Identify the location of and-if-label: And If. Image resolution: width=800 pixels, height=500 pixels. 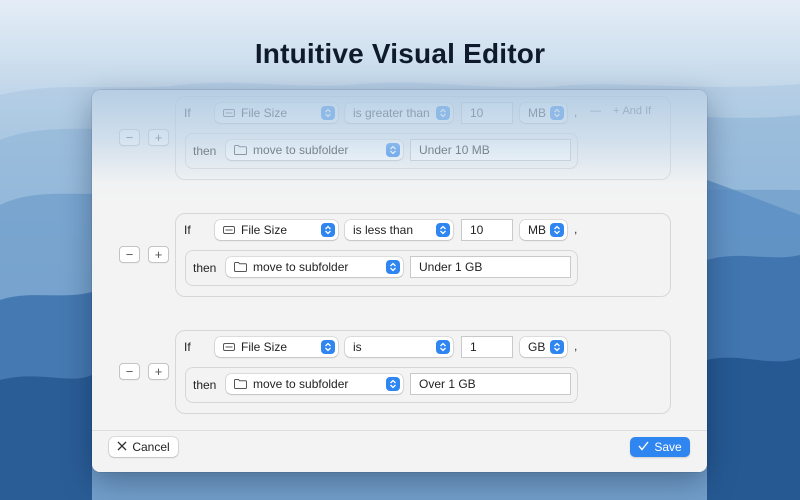
(637, 111).